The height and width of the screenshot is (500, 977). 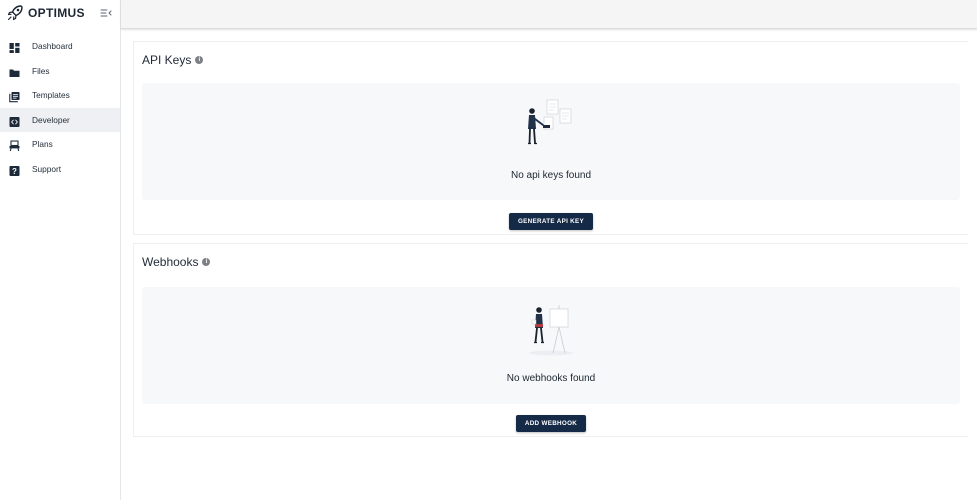 I want to click on sidebar-item-label: Templates, so click(x=51, y=95).